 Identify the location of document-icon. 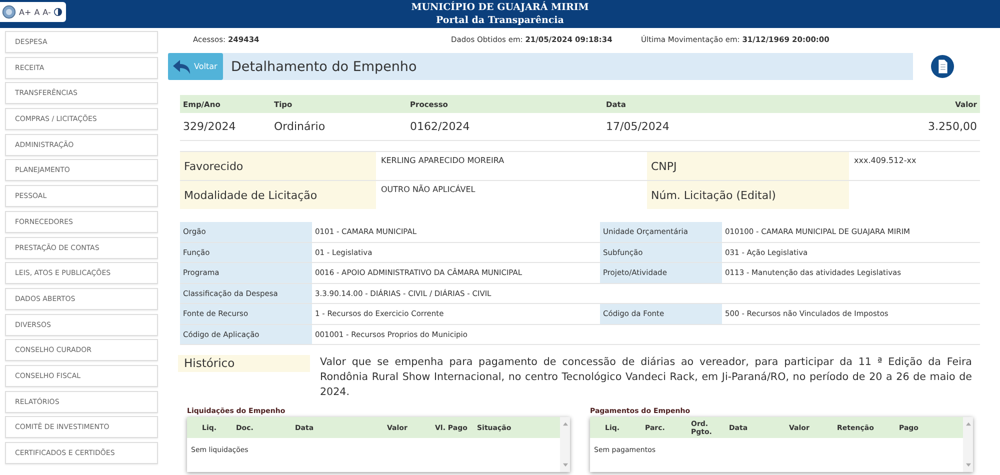
(942, 66).